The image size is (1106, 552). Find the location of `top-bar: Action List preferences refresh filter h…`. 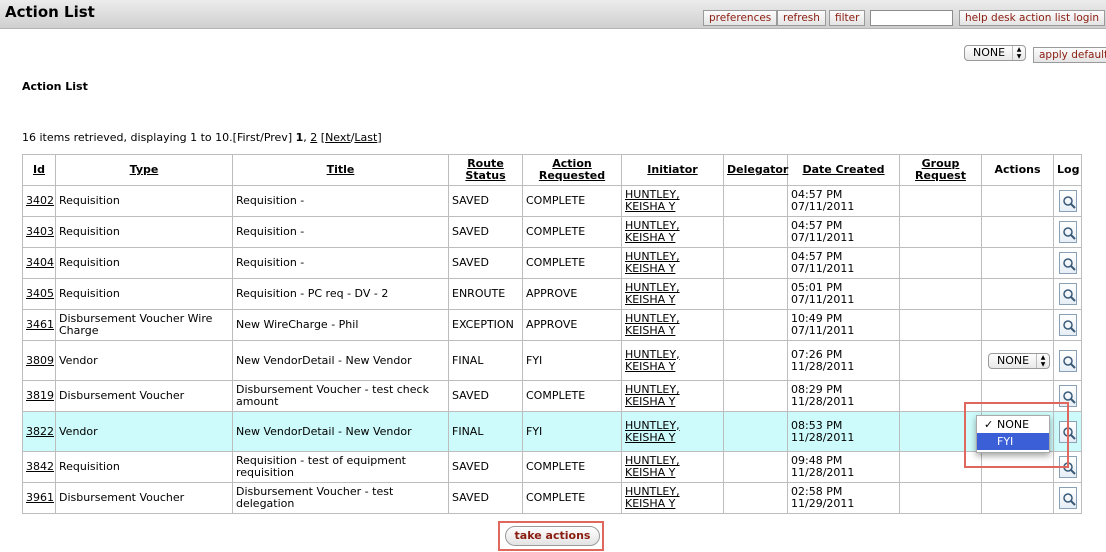

top-bar: Action List preferences refresh filter h… is located at coordinates (553, 14).